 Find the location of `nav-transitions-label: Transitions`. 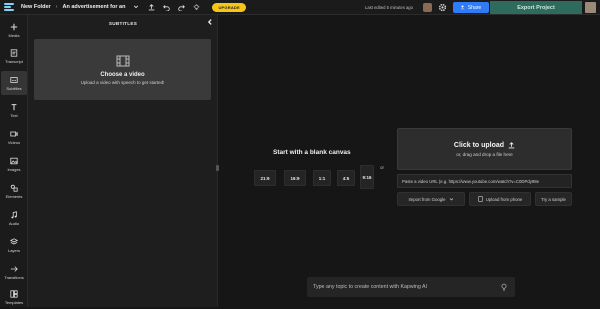

nav-transitions-label: Transitions is located at coordinates (14, 277).